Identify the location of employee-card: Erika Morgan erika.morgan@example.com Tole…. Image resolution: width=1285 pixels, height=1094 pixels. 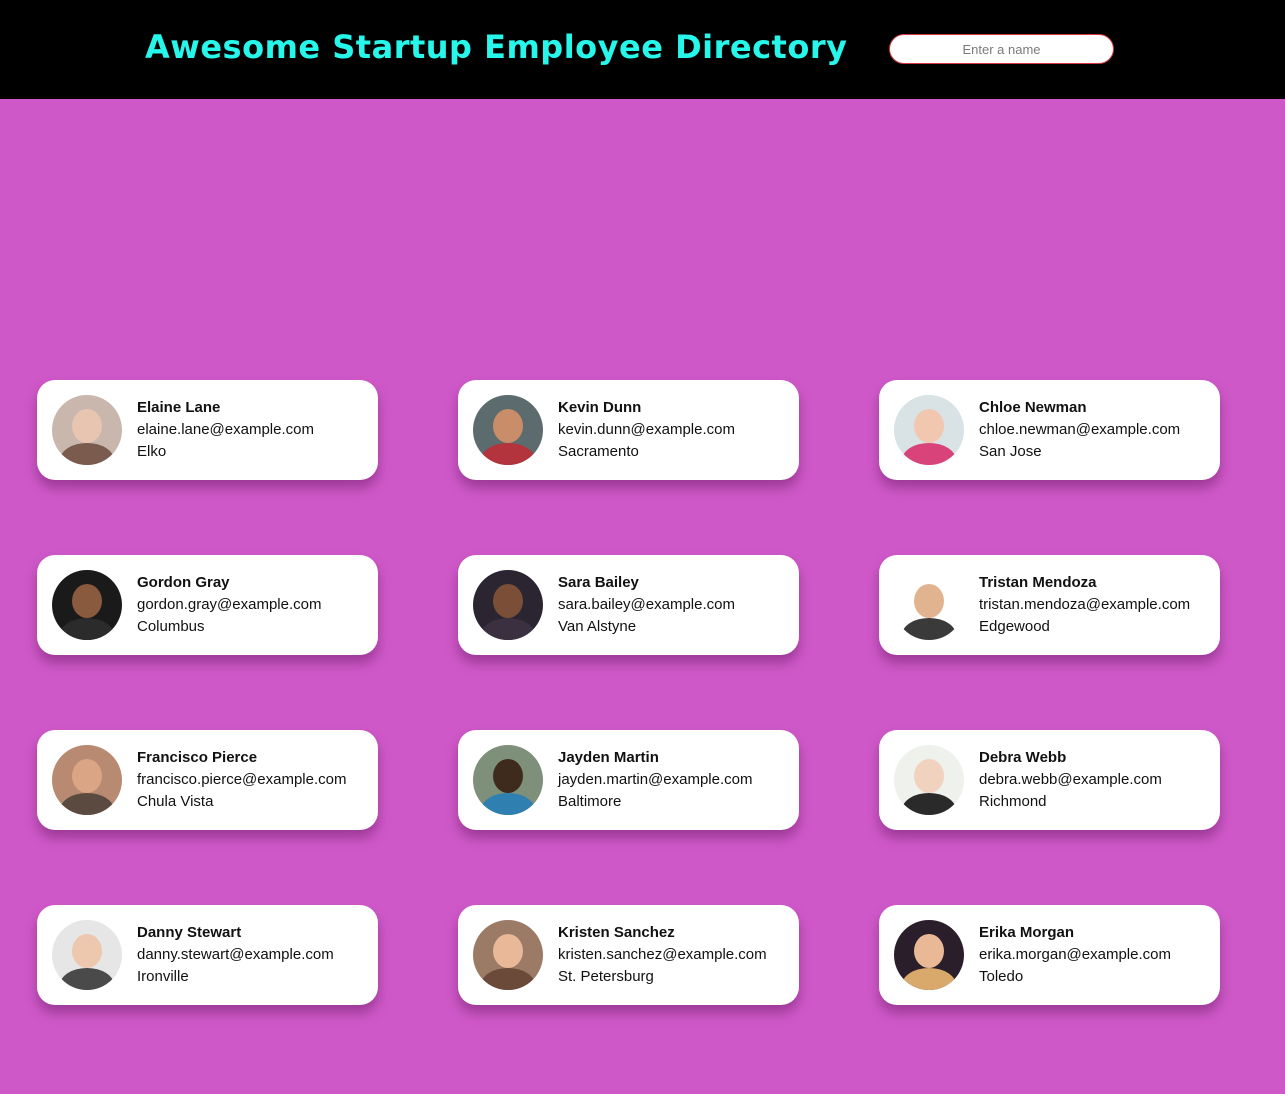
(1049, 955).